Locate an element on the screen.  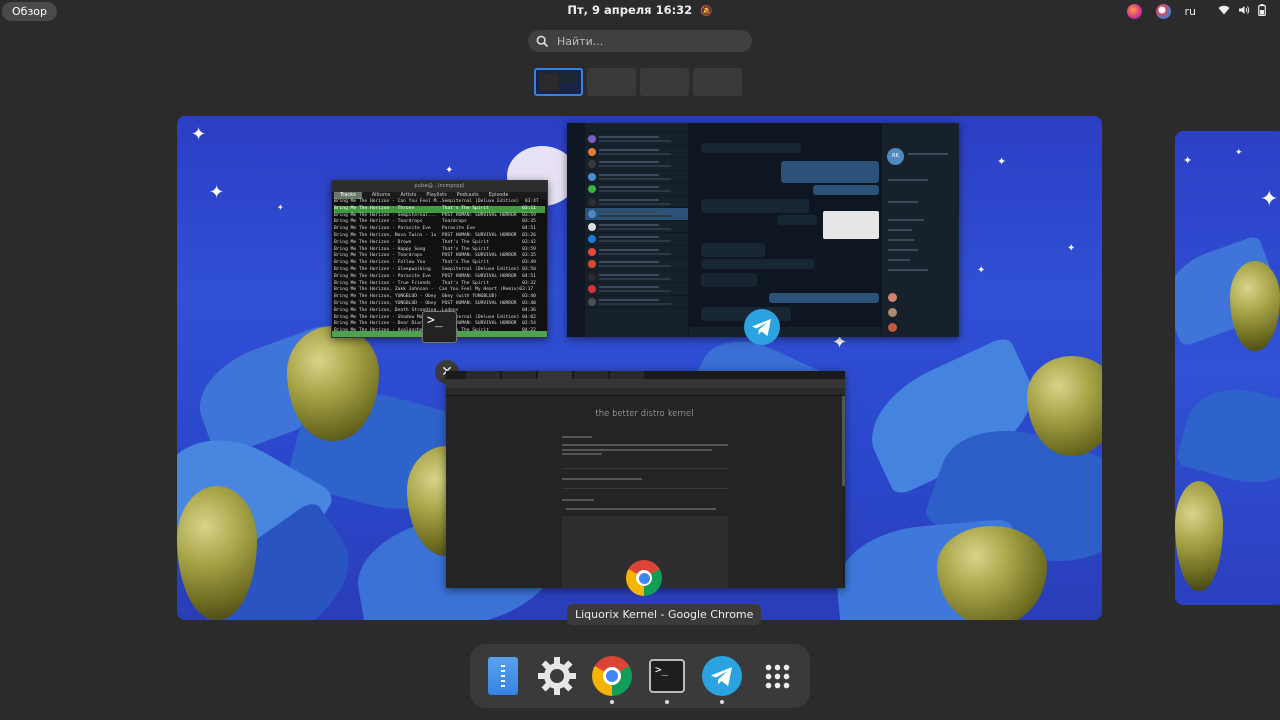
dash-show-apps is located at coordinates (777, 676).